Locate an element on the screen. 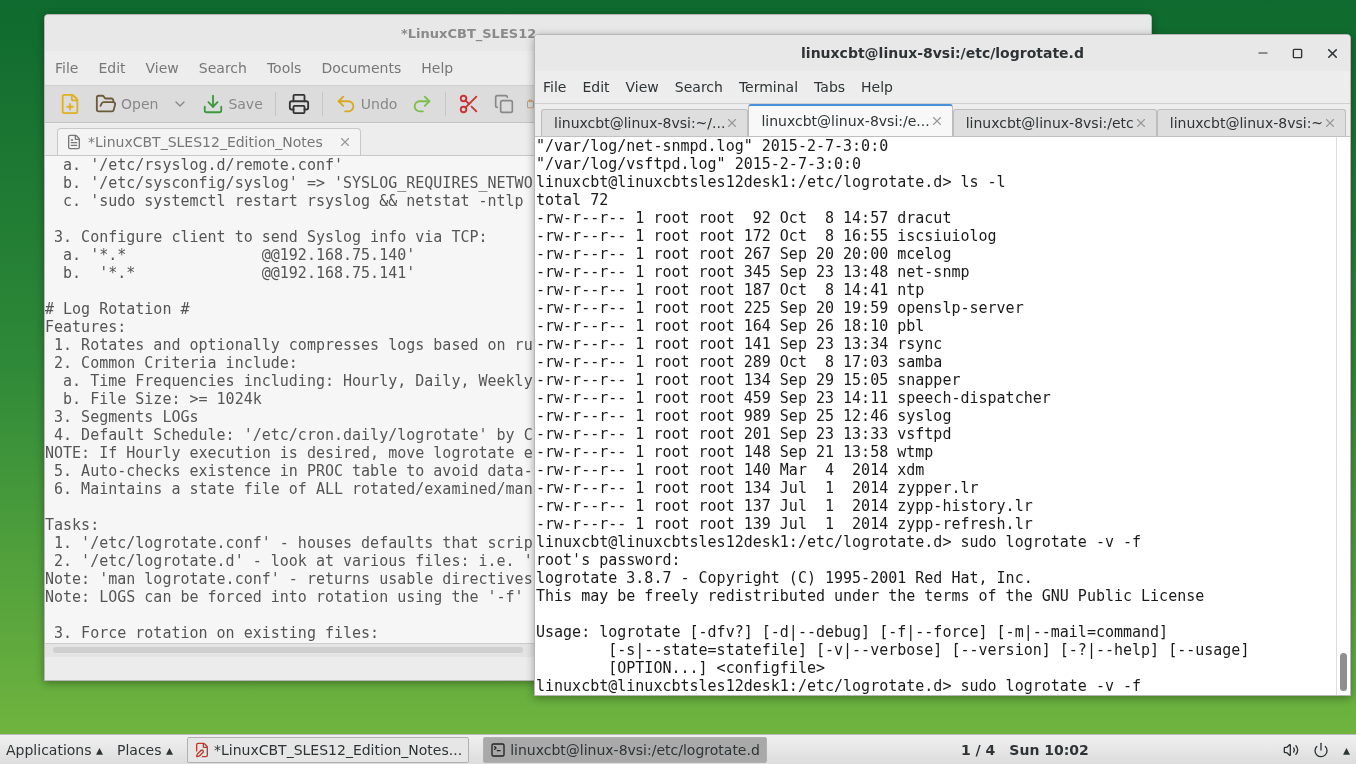 This screenshot has width=1356, height=764. editor-line: Features: is located at coordinates (86, 327).